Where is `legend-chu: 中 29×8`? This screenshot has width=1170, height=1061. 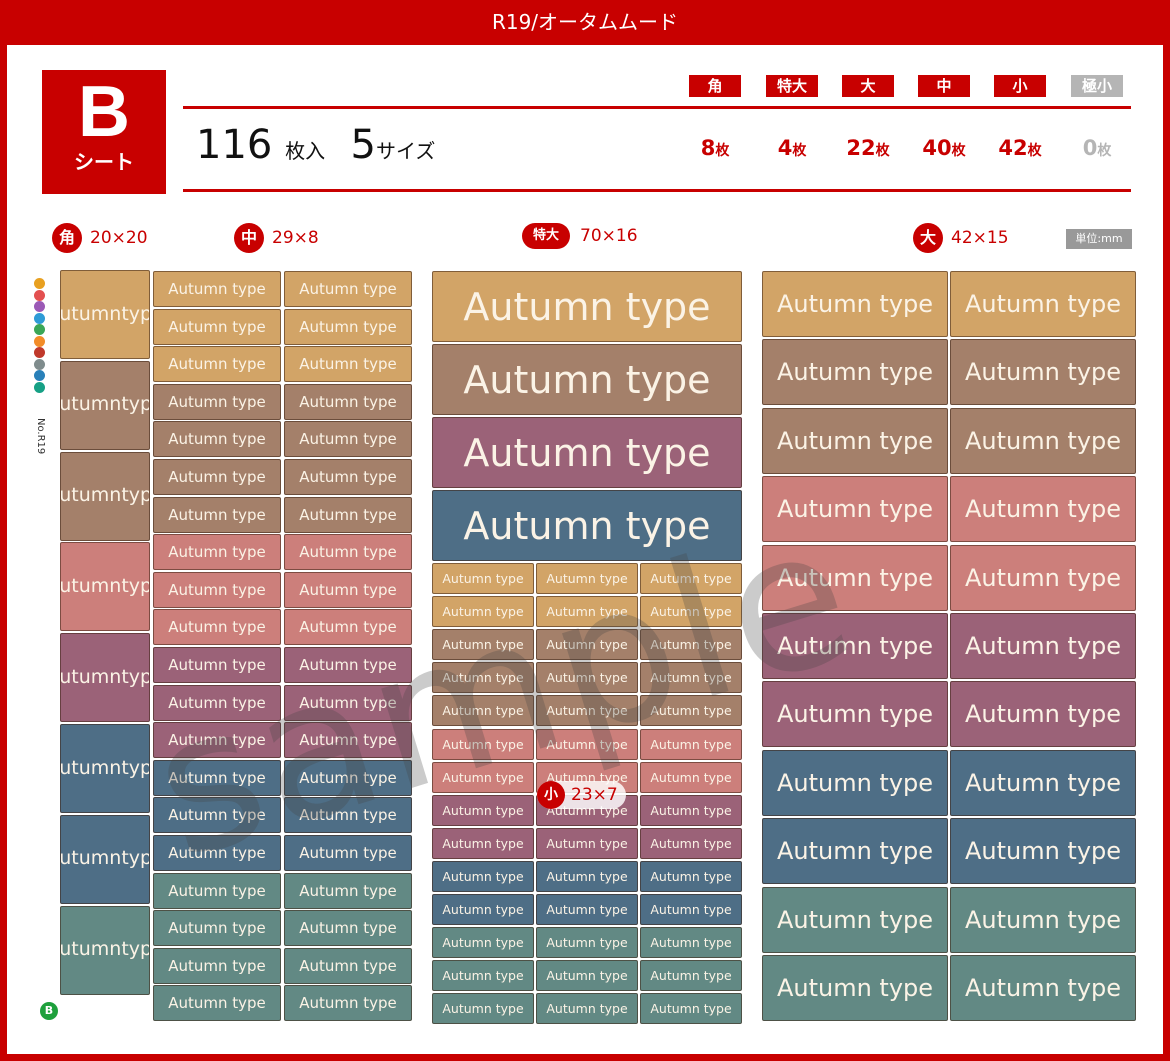
legend-chu: 中 29×8 is located at coordinates (276, 238).